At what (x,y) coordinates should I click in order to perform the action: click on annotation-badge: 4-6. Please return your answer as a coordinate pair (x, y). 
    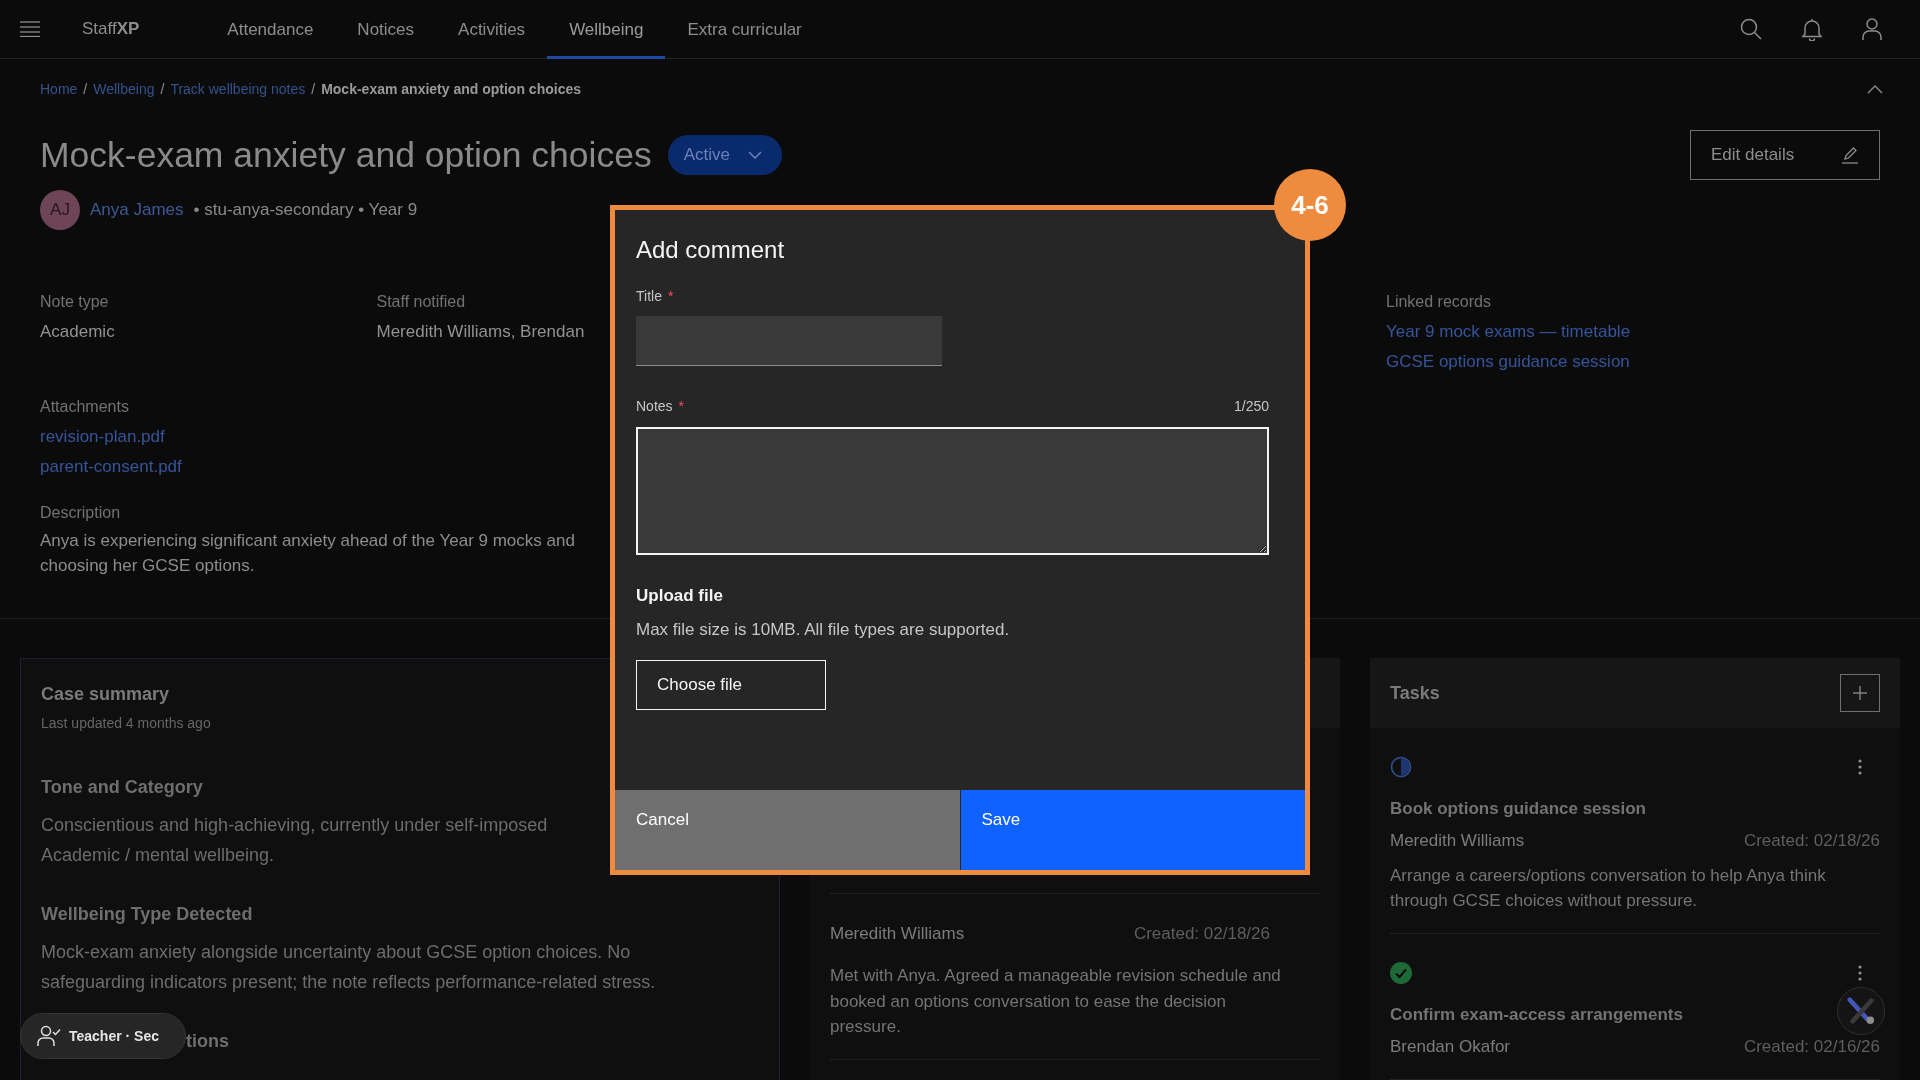
    Looking at the image, I should click on (1310, 205).